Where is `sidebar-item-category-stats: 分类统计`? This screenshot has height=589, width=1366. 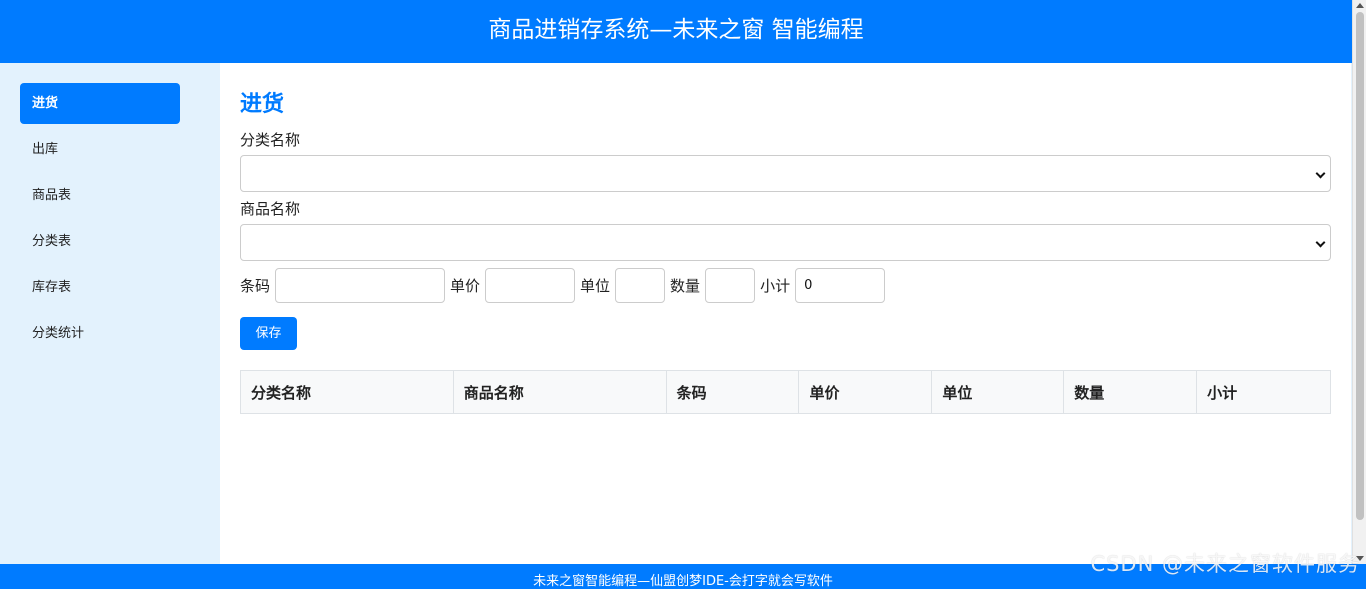 sidebar-item-category-stats: 分类统计 is located at coordinates (100, 333).